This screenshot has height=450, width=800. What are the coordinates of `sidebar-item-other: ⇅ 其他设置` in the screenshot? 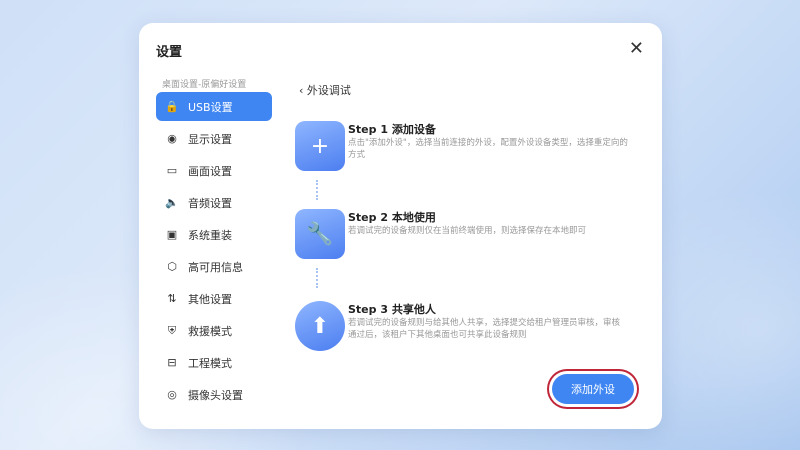 It's located at (214, 298).